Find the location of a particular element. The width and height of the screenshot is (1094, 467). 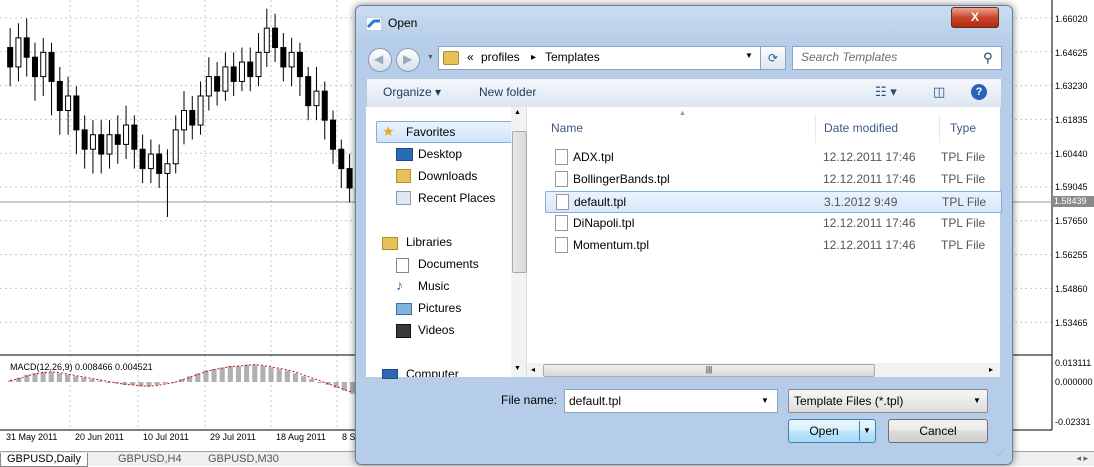

price-level-label: 1.54860 is located at coordinates (1071, 289).